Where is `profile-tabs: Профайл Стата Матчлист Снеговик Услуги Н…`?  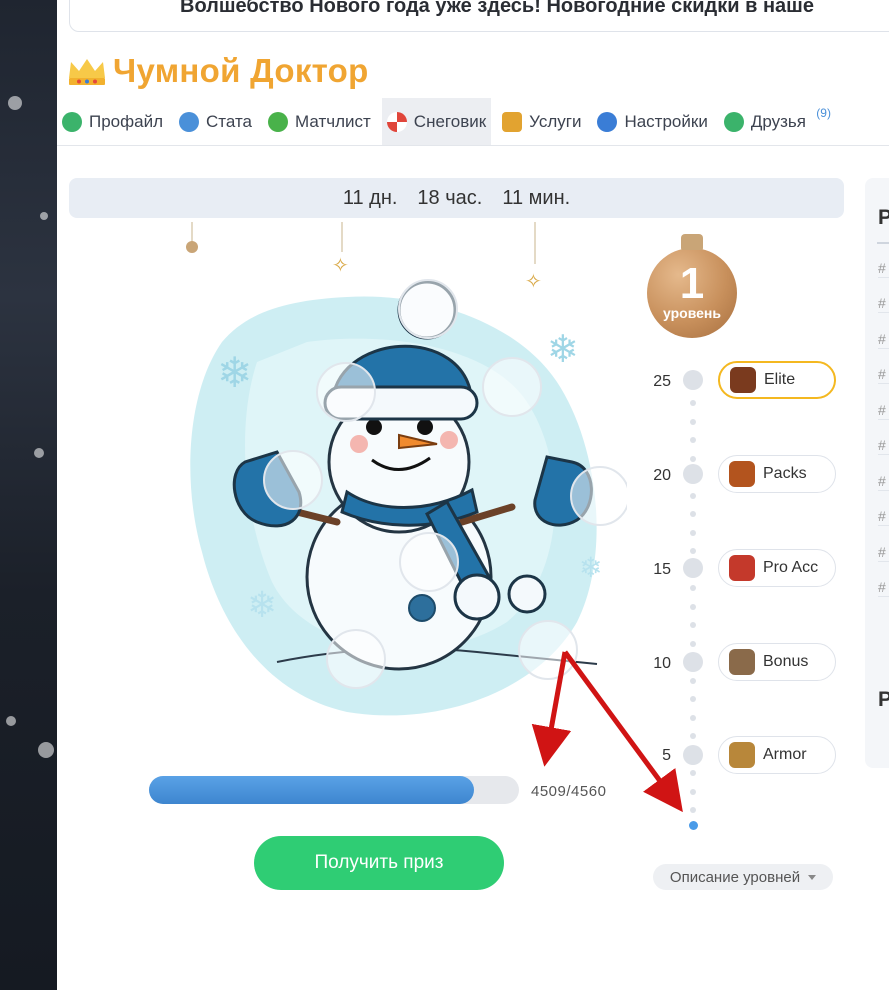 profile-tabs: Профайл Стата Матчлист Снеговик Услуги Н… is located at coordinates (473, 122).